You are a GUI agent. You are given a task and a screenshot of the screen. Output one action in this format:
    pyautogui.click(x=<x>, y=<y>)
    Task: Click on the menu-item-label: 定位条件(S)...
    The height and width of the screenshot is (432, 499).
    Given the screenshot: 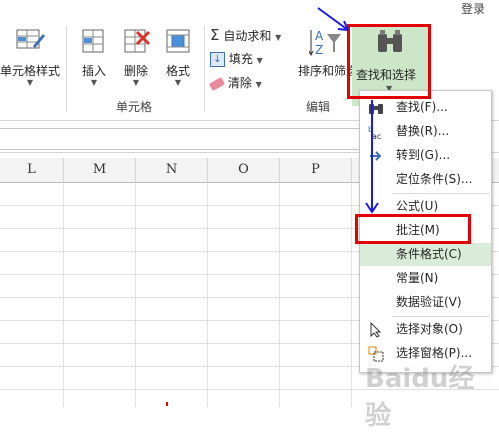 What is the action you would take?
    pyautogui.click(x=434, y=179)
    